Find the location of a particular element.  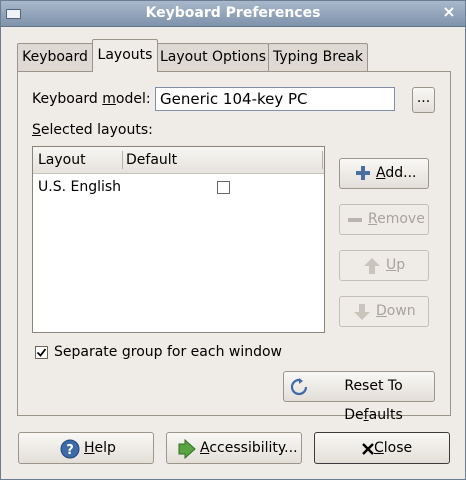

tab-label: Layouts is located at coordinates (125, 55).